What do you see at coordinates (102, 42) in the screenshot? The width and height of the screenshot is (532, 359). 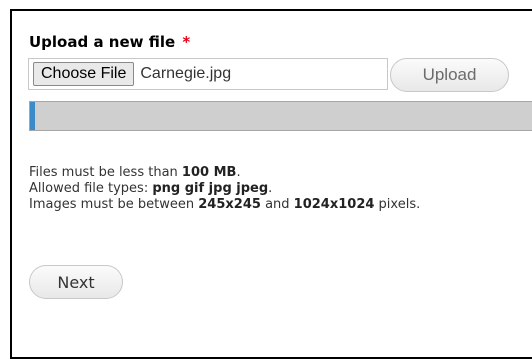 I see `upload-field-label-text: Upload a new file` at bounding box center [102, 42].